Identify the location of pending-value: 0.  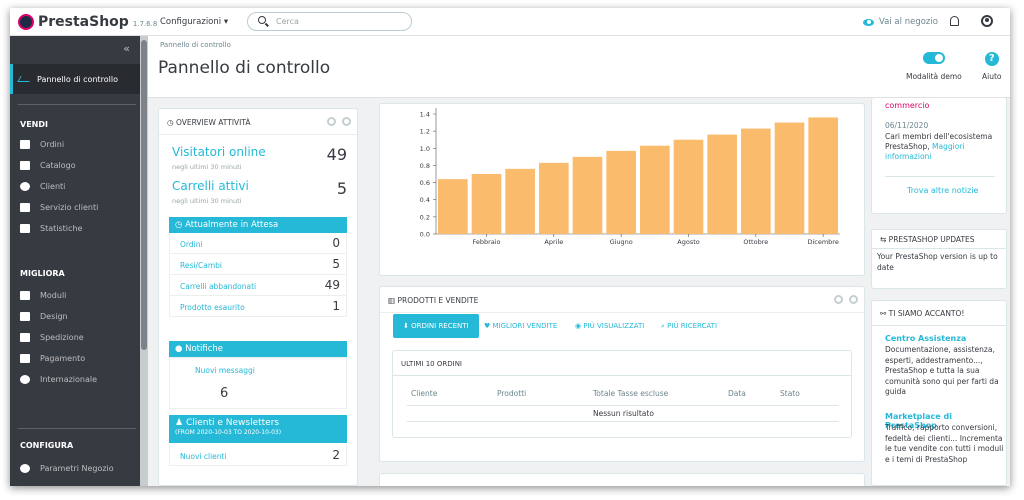
(336, 243).